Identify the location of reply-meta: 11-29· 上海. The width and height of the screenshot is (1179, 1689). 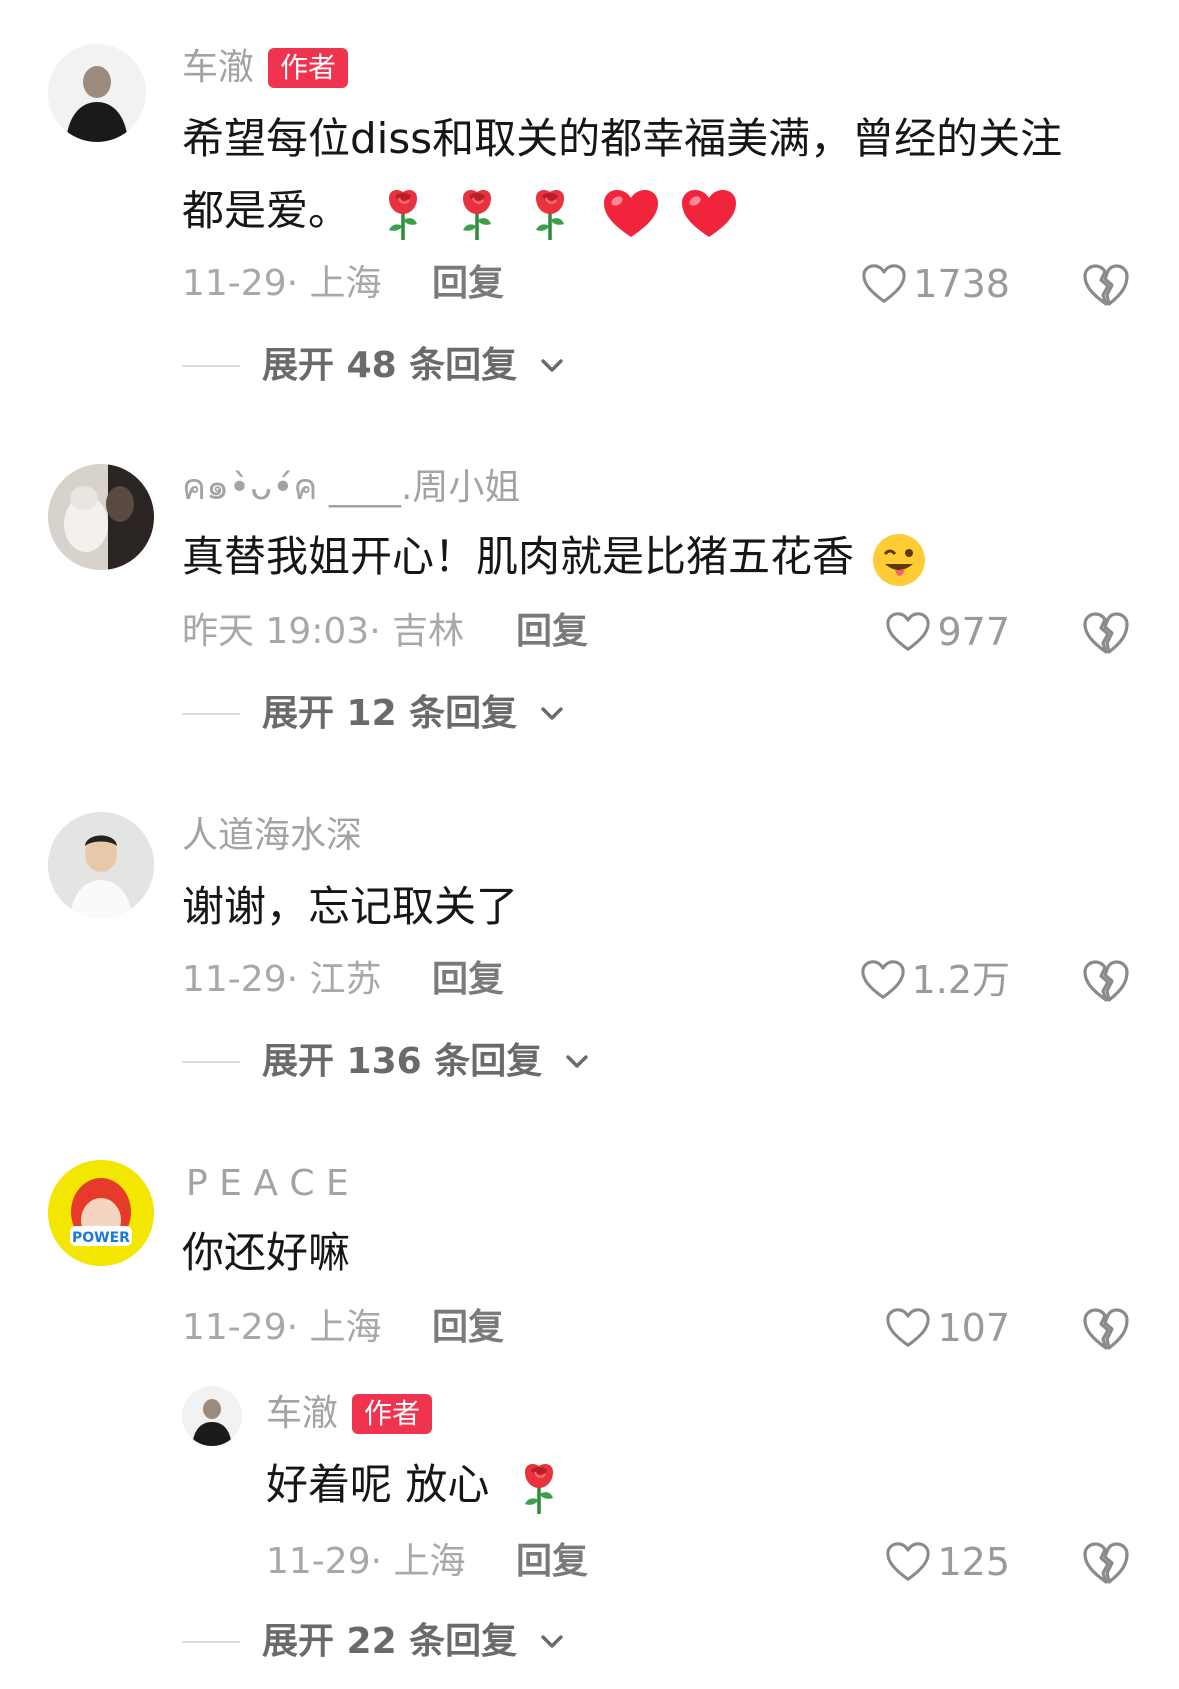
(366, 1561).